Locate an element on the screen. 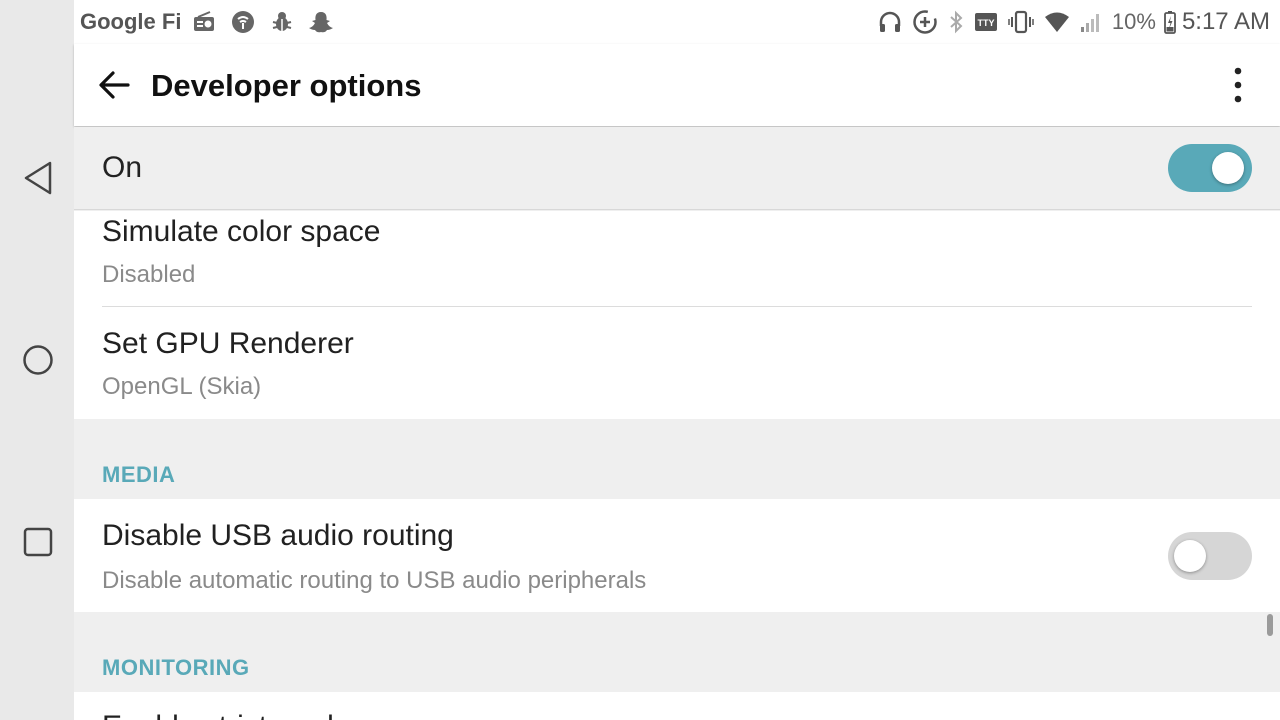 The image size is (1280, 720). vibrate-icon is located at coordinates (1021, 22).